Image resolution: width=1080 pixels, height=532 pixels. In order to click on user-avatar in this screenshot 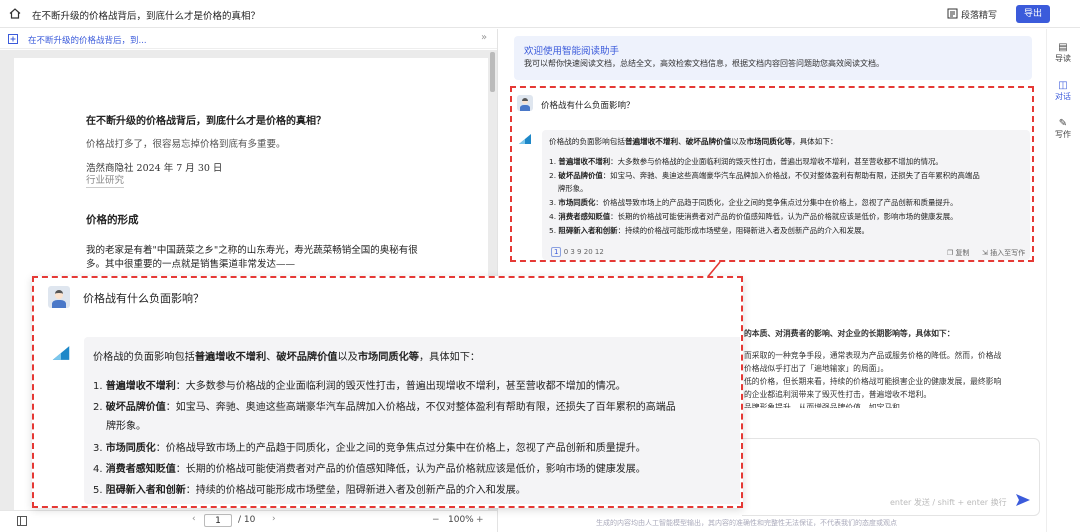, I will do `click(525, 103)`.